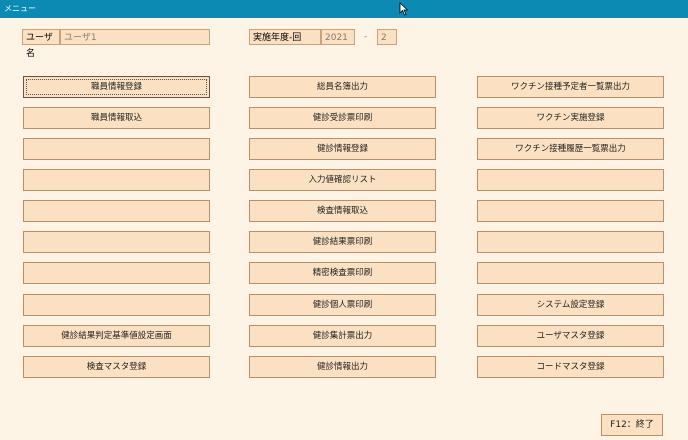 The image size is (688, 440). Describe the element at coordinates (344, 9) in the screenshot. I see `title-bar: メニュー` at that location.